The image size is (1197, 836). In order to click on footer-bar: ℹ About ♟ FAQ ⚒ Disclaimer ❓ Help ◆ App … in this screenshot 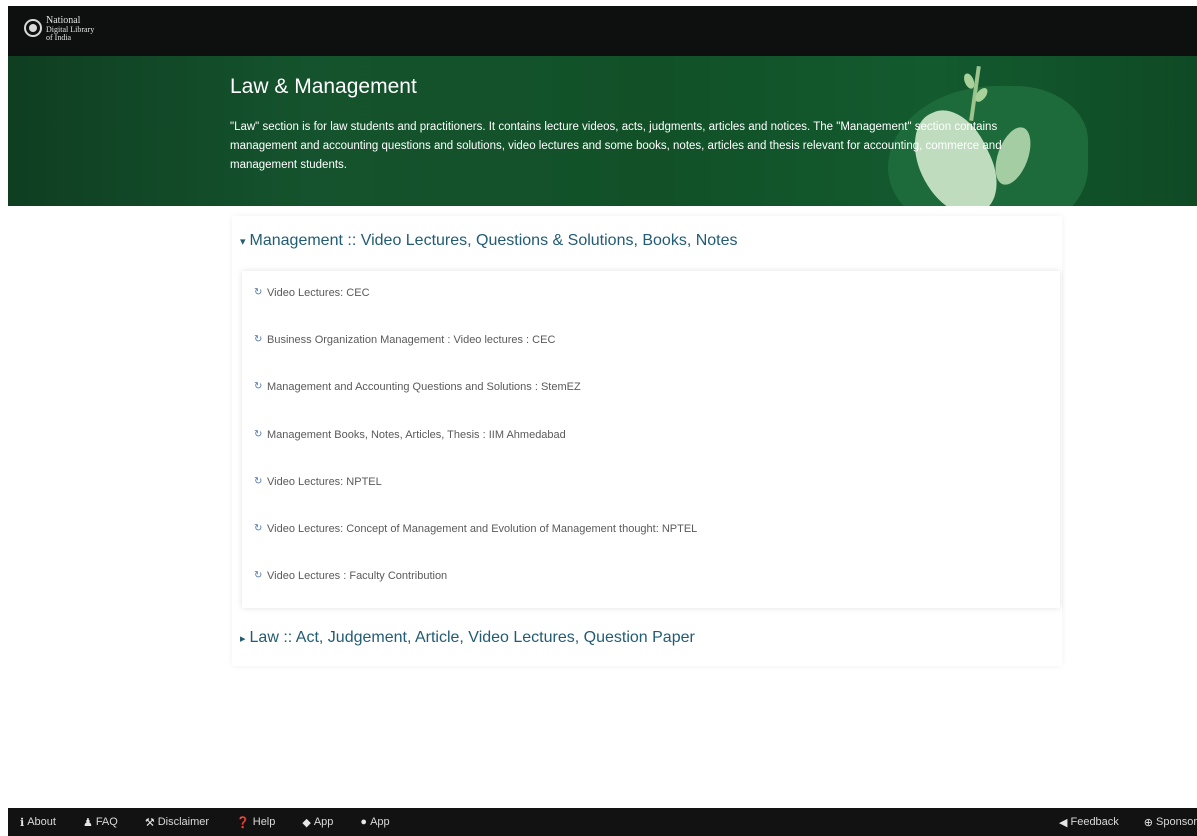, I will do `click(602, 822)`.